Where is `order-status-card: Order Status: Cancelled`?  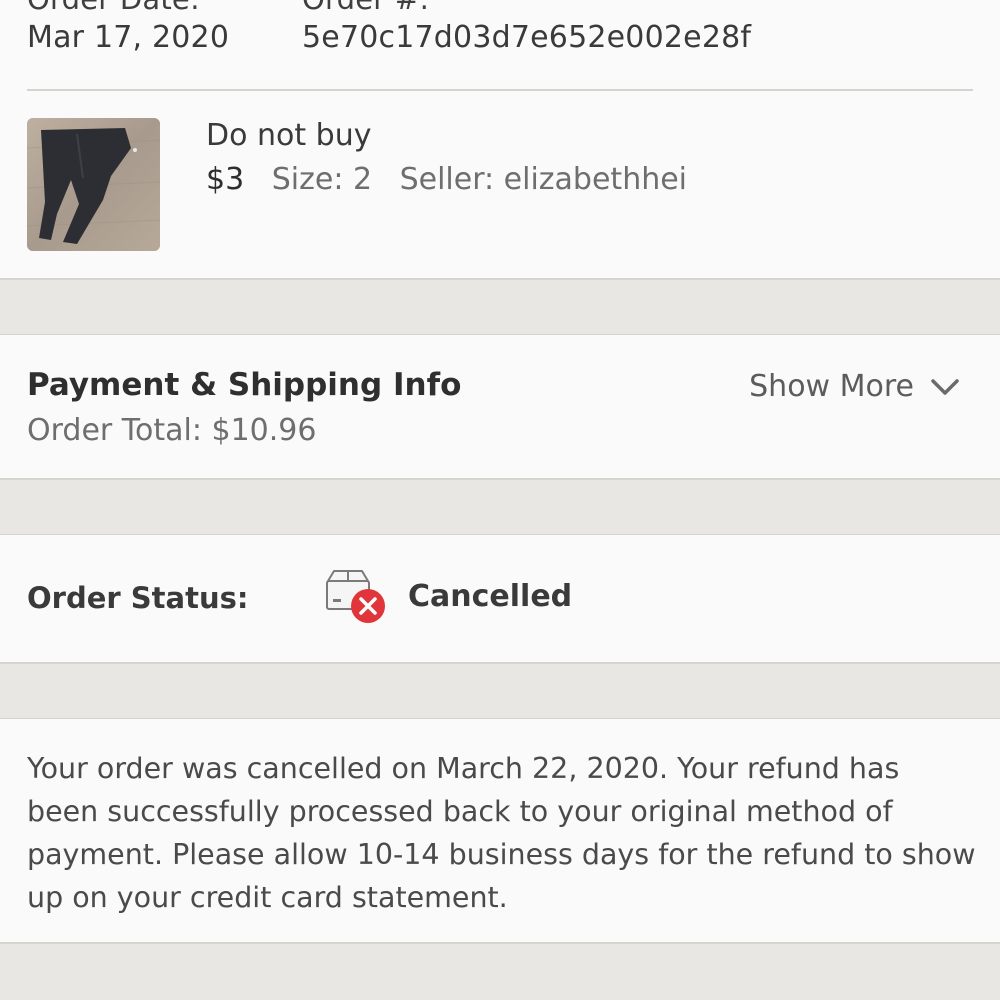 order-status-card: Order Status: Cancelled is located at coordinates (500, 599).